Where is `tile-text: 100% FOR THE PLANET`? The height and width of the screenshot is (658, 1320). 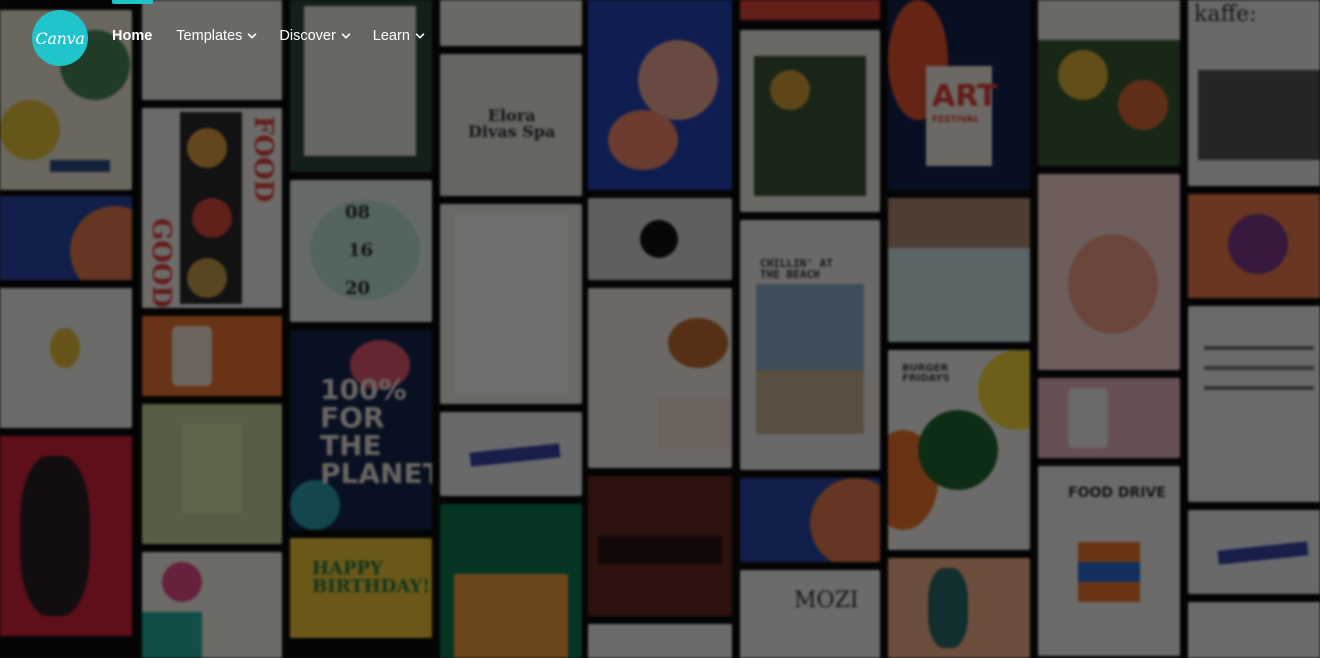 tile-text: 100% FOR THE PLANET is located at coordinates (376, 431).